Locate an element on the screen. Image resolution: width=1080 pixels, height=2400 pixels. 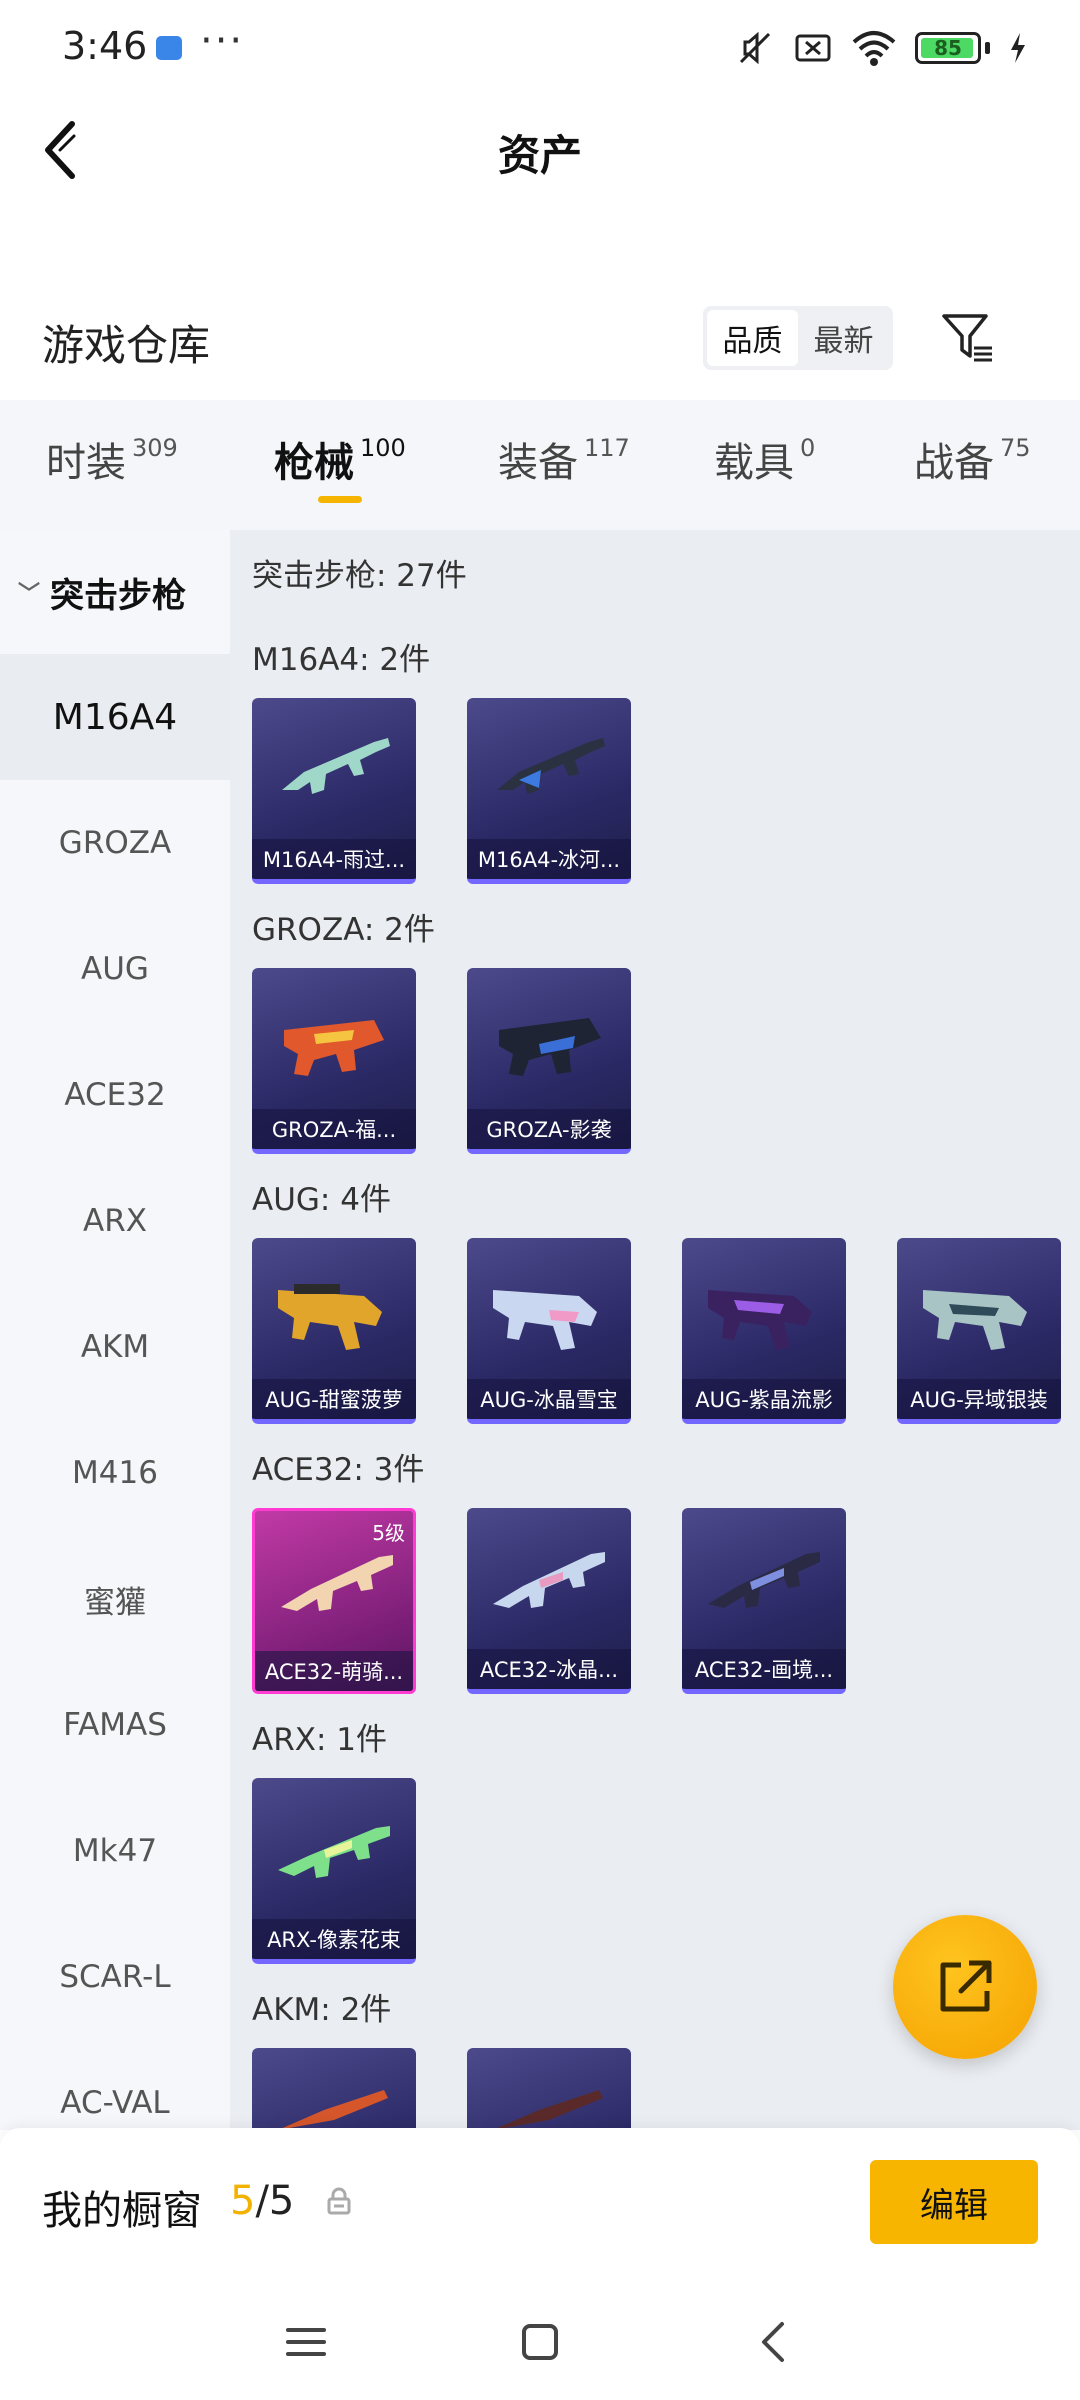
weapon-card: AUG-冰晶雪宝 is located at coordinates (549, 1331).